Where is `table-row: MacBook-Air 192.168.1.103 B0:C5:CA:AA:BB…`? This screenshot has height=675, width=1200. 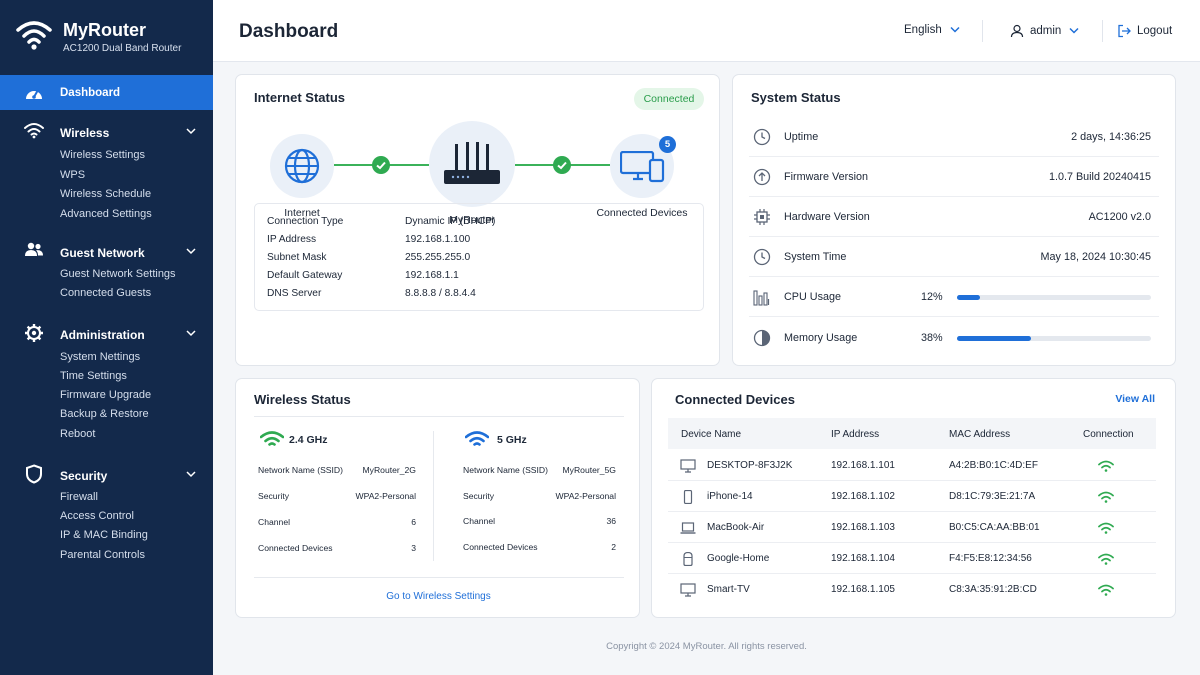
table-row: MacBook-Air 192.168.1.103 B0:C5:CA:AA:BB… is located at coordinates (912, 527).